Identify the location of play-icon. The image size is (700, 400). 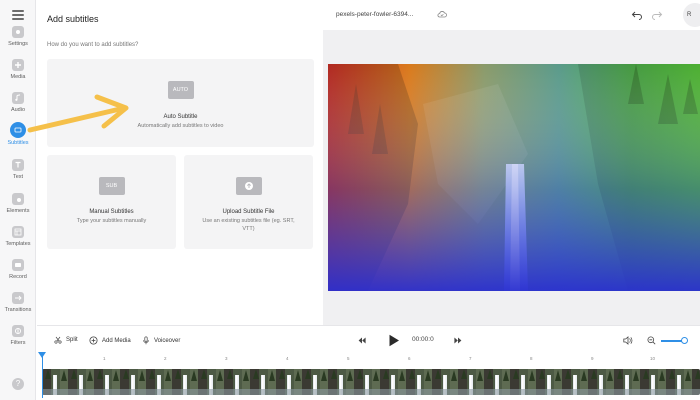
(394, 340).